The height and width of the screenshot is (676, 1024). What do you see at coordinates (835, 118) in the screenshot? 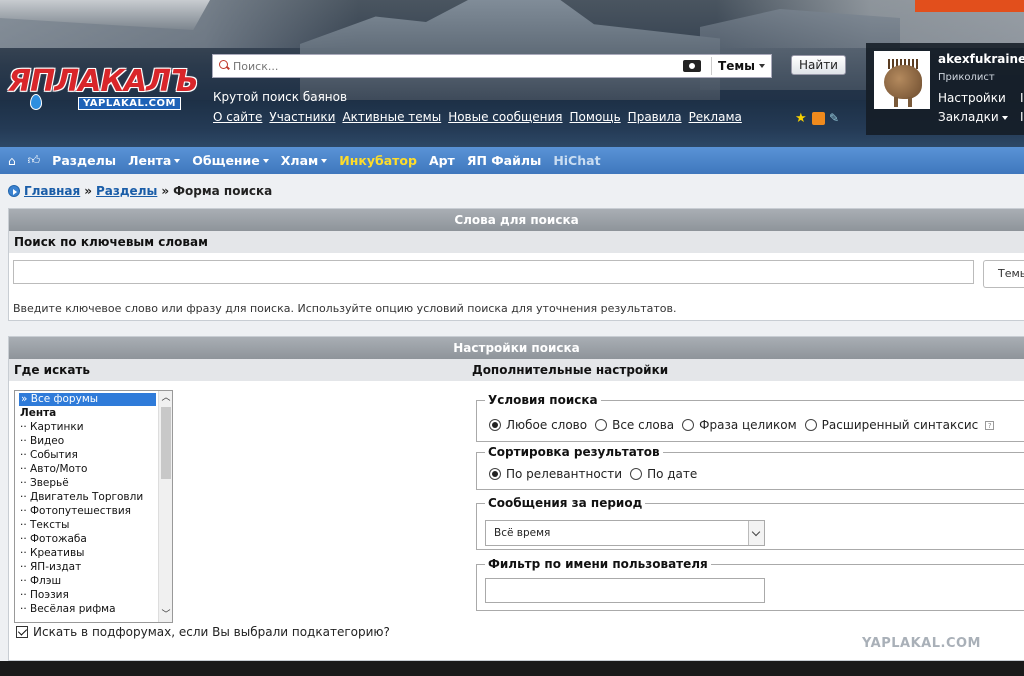
I see `pencil-icon: ✎` at bounding box center [835, 118].